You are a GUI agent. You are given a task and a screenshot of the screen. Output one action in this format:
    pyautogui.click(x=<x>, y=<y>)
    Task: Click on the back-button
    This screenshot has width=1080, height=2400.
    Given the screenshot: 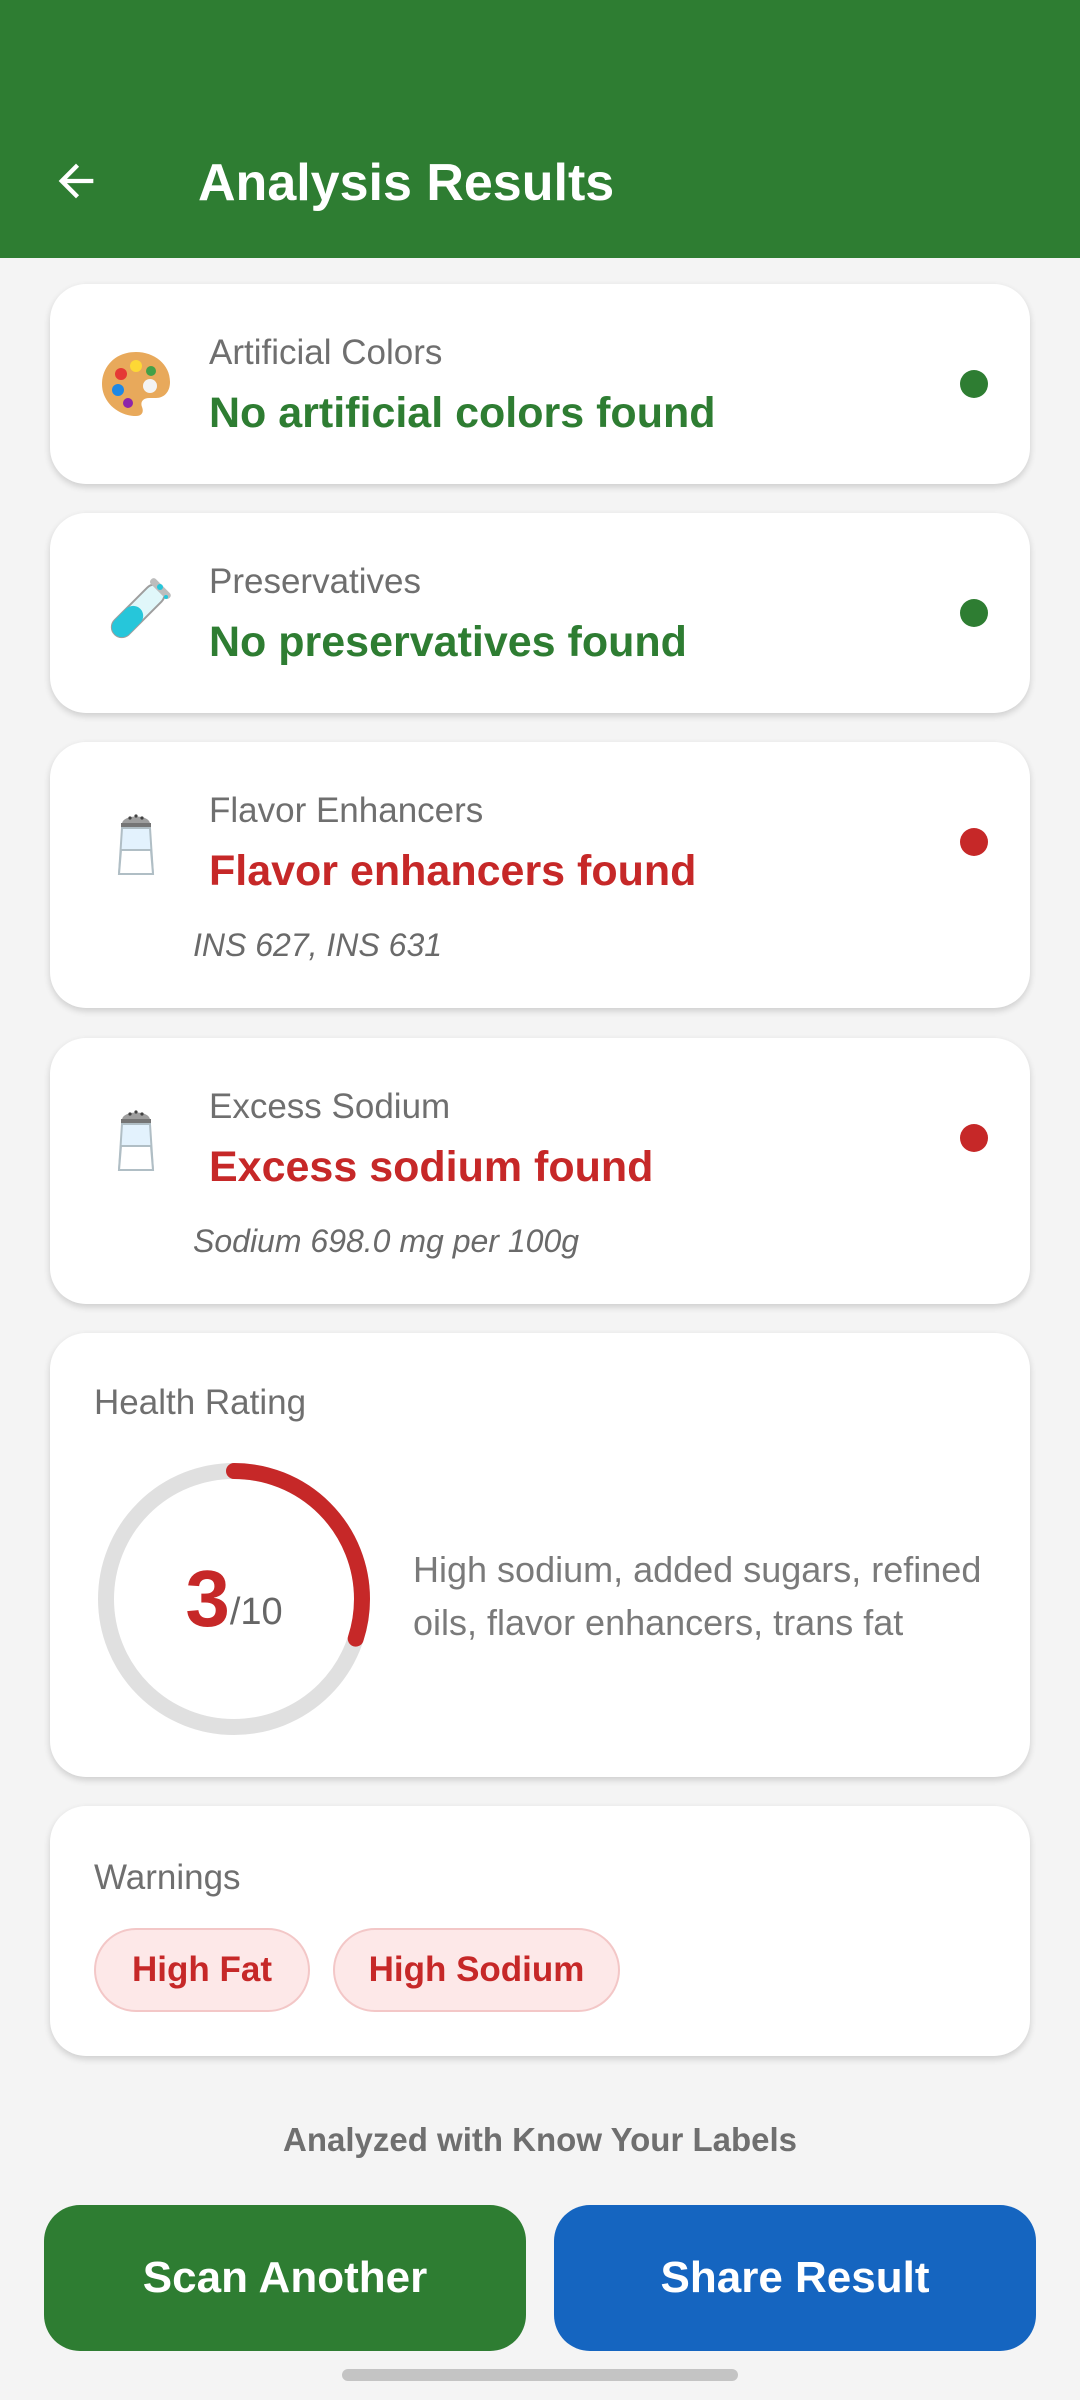 What is the action you would take?
    pyautogui.click(x=76, y=181)
    